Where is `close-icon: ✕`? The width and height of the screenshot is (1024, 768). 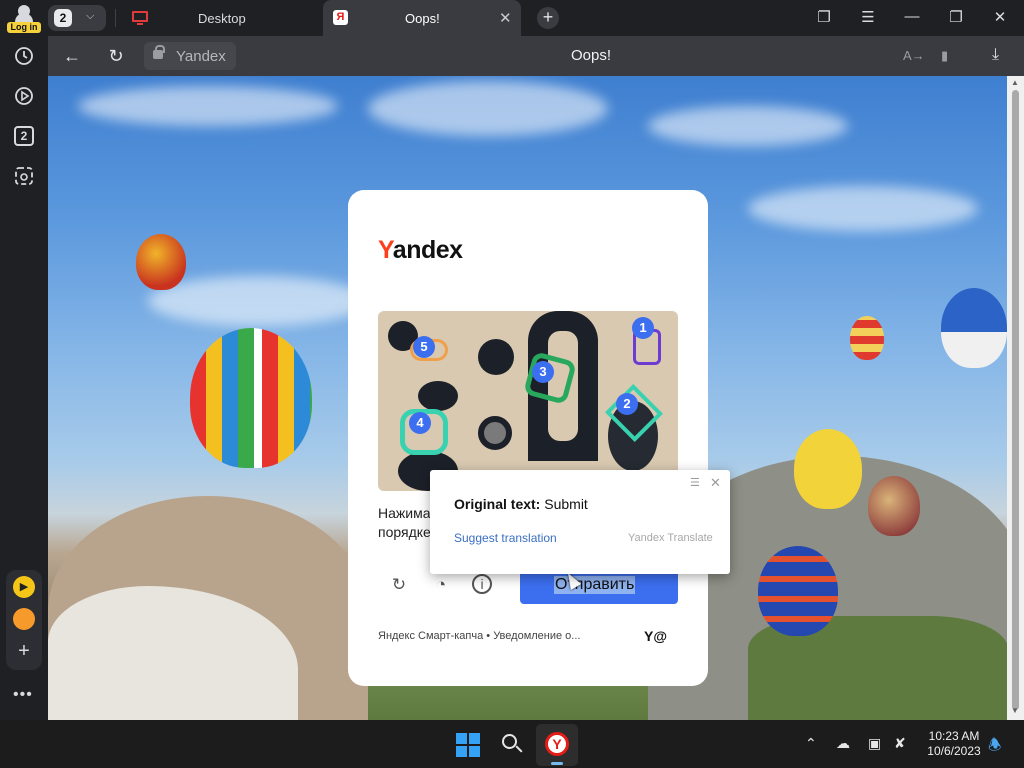 close-icon: ✕ is located at coordinates (715, 483).